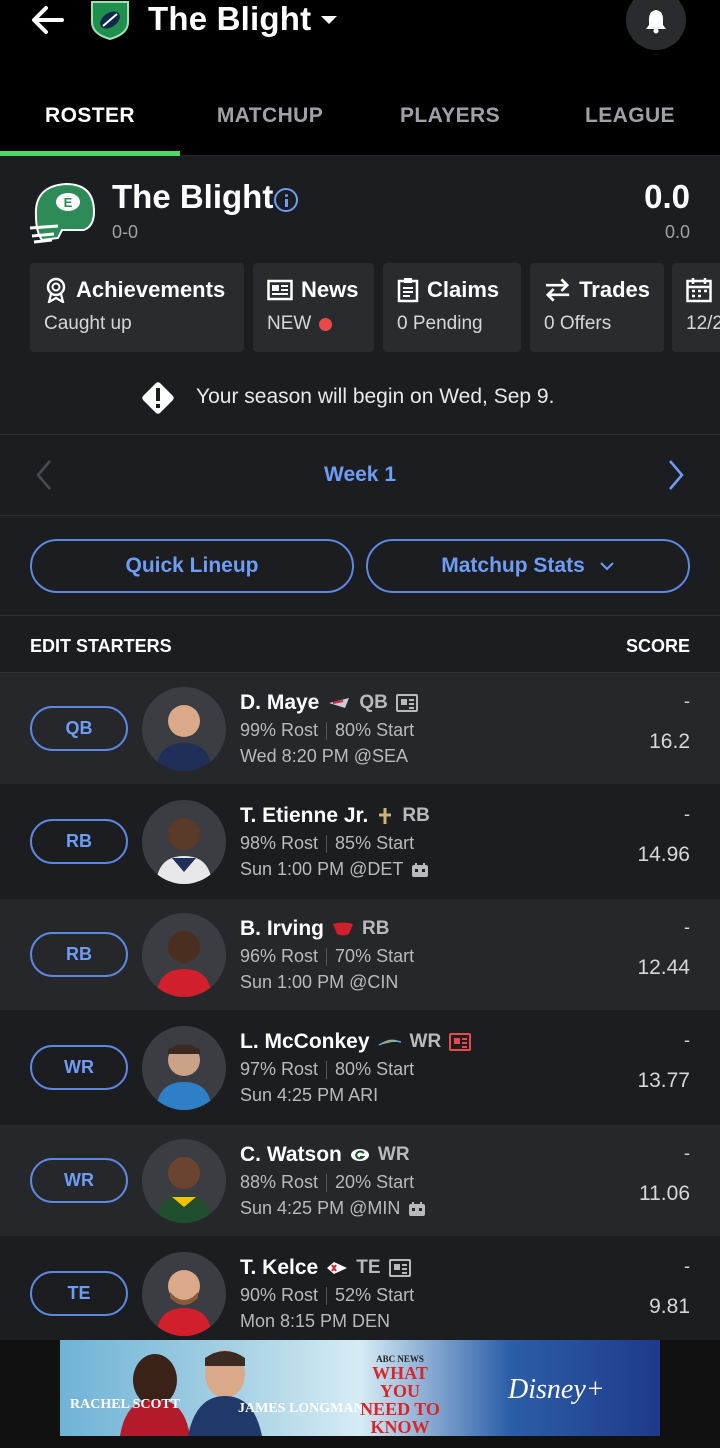 This screenshot has width=720, height=1448. I want to click on matchup-stats-button: Matchup Stats, so click(528, 566).